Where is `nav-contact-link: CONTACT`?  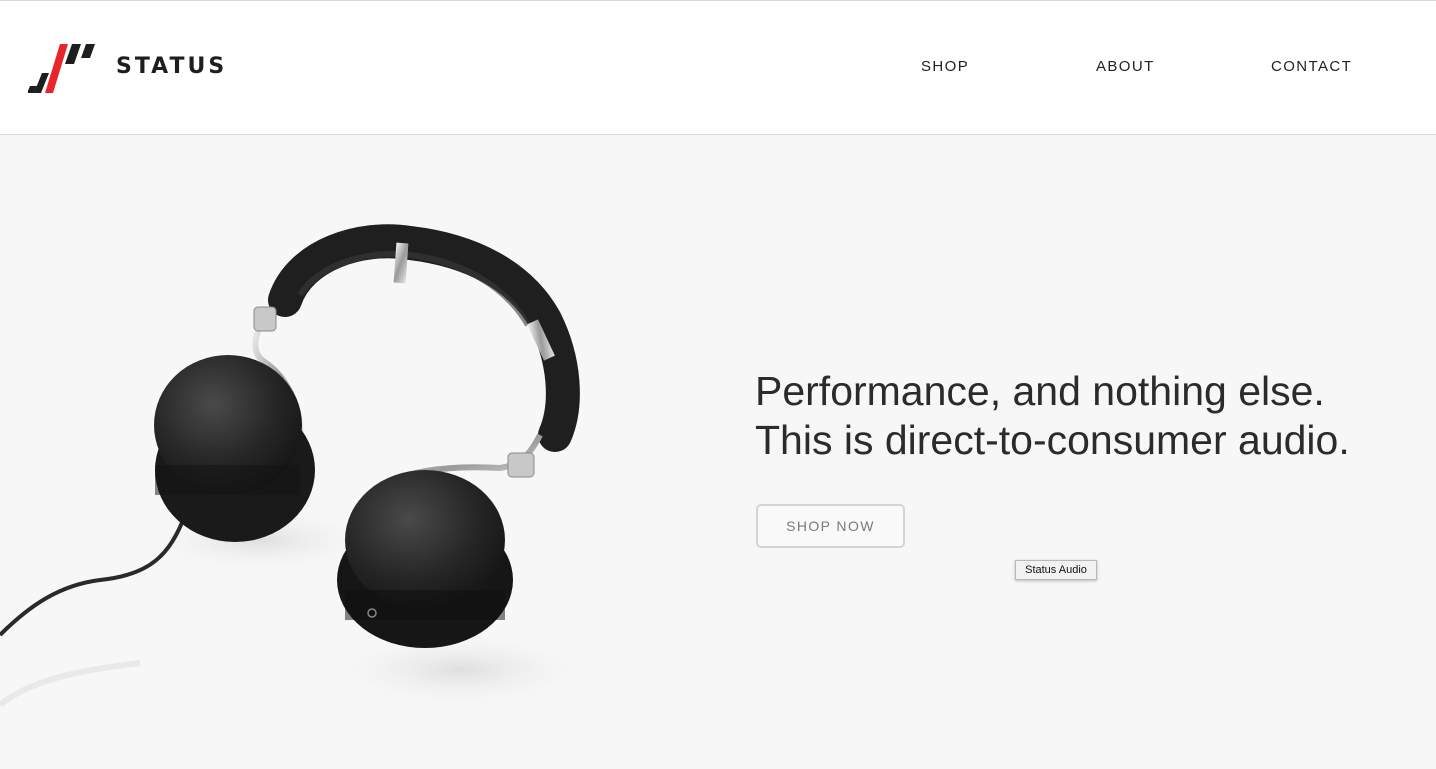 nav-contact-link: CONTACT is located at coordinates (1311, 66).